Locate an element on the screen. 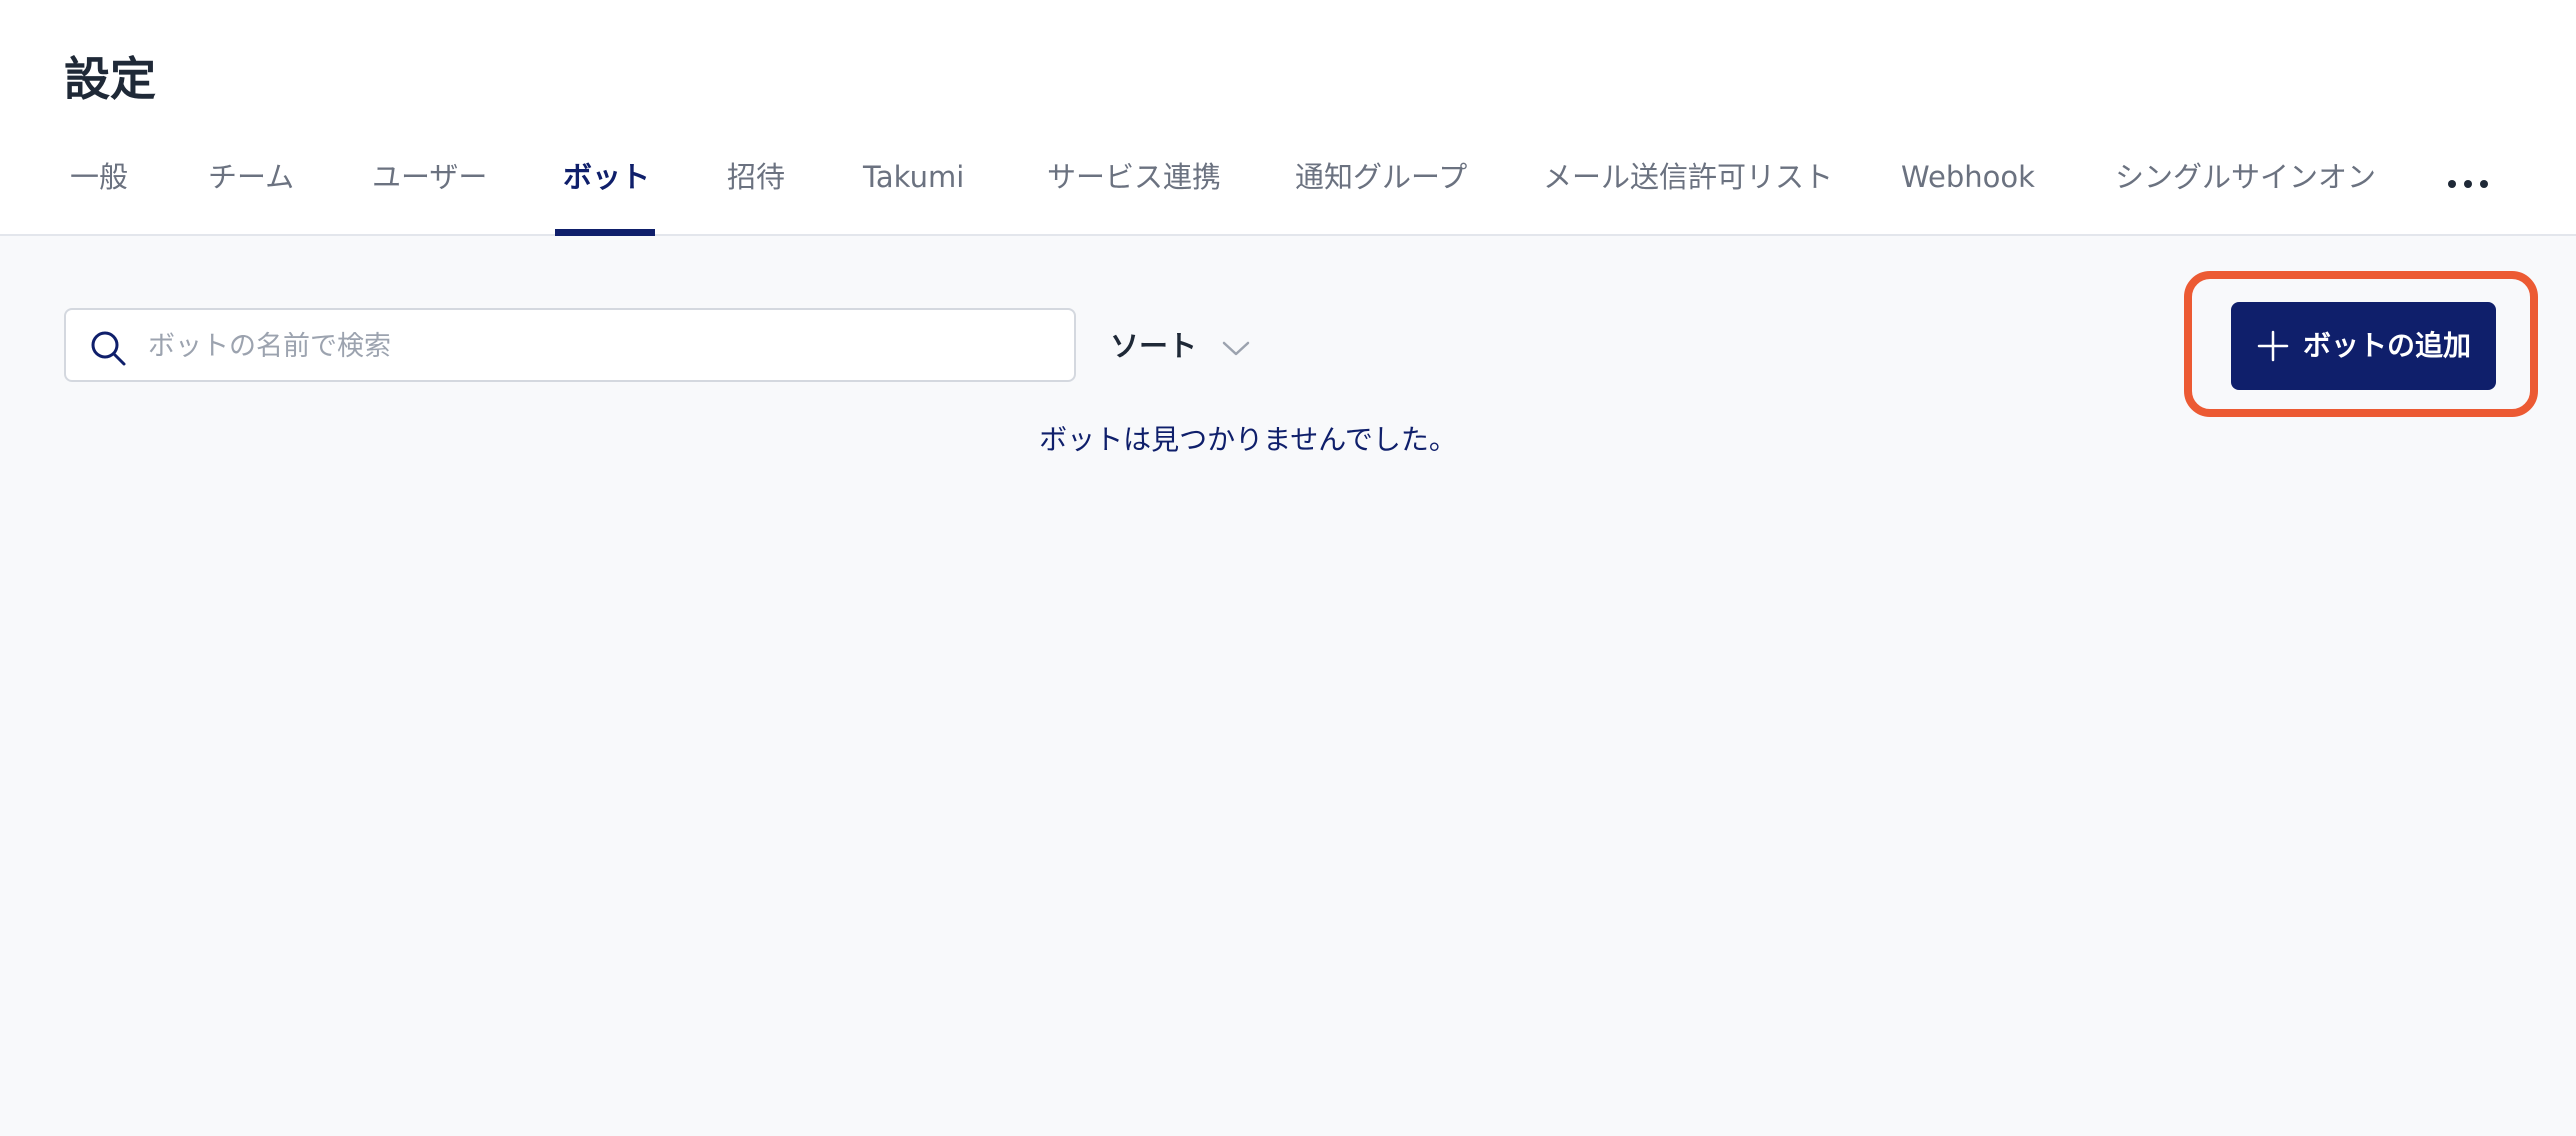  tab-general: 一般 is located at coordinates (99, 192).